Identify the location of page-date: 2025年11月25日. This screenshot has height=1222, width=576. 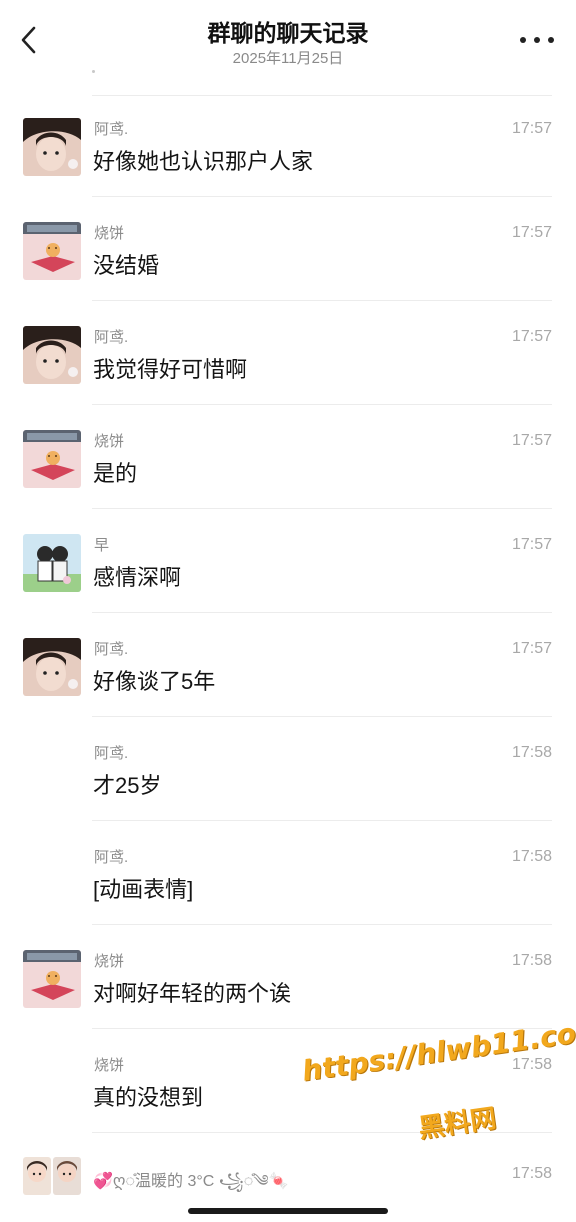
(288, 58).